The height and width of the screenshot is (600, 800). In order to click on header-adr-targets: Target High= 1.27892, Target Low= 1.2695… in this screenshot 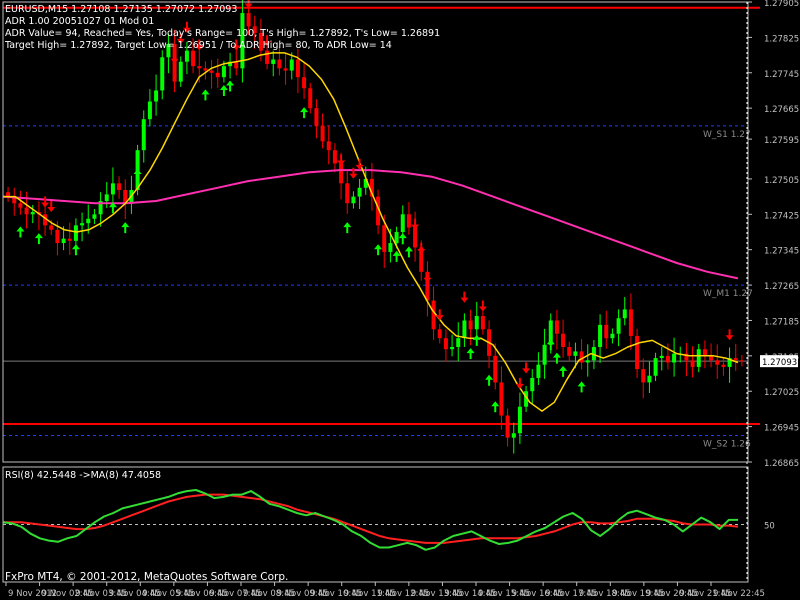, I will do `click(198, 45)`.